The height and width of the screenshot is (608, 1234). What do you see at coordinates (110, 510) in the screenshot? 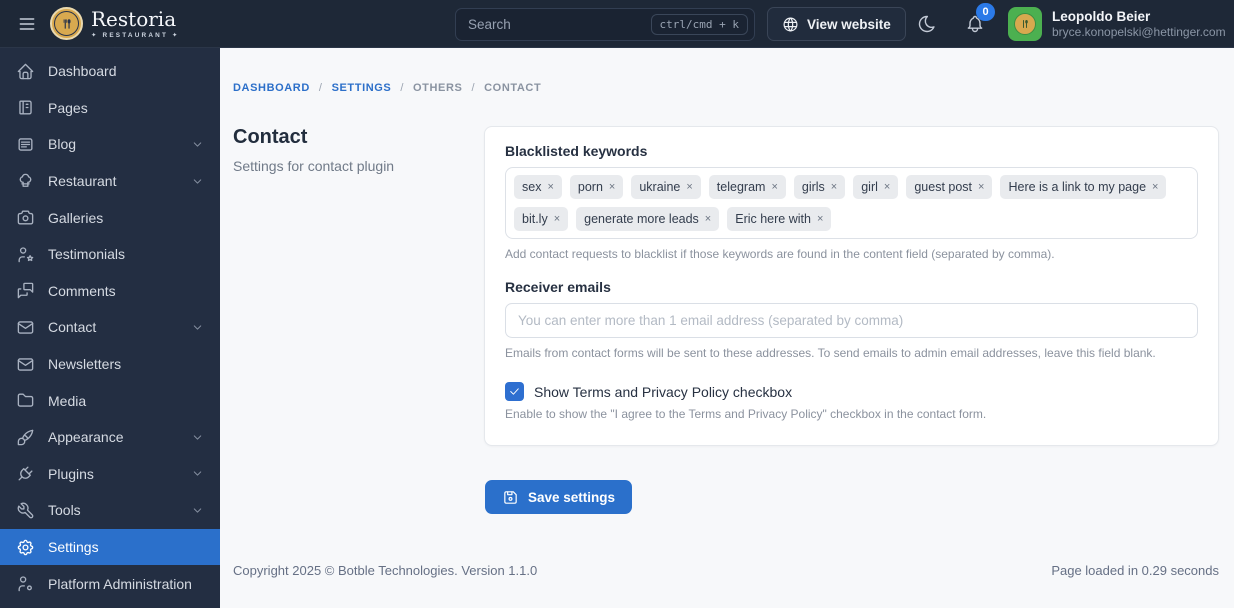
I see `sidebar-item-tools: Tools` at bounding box center [110, 510].